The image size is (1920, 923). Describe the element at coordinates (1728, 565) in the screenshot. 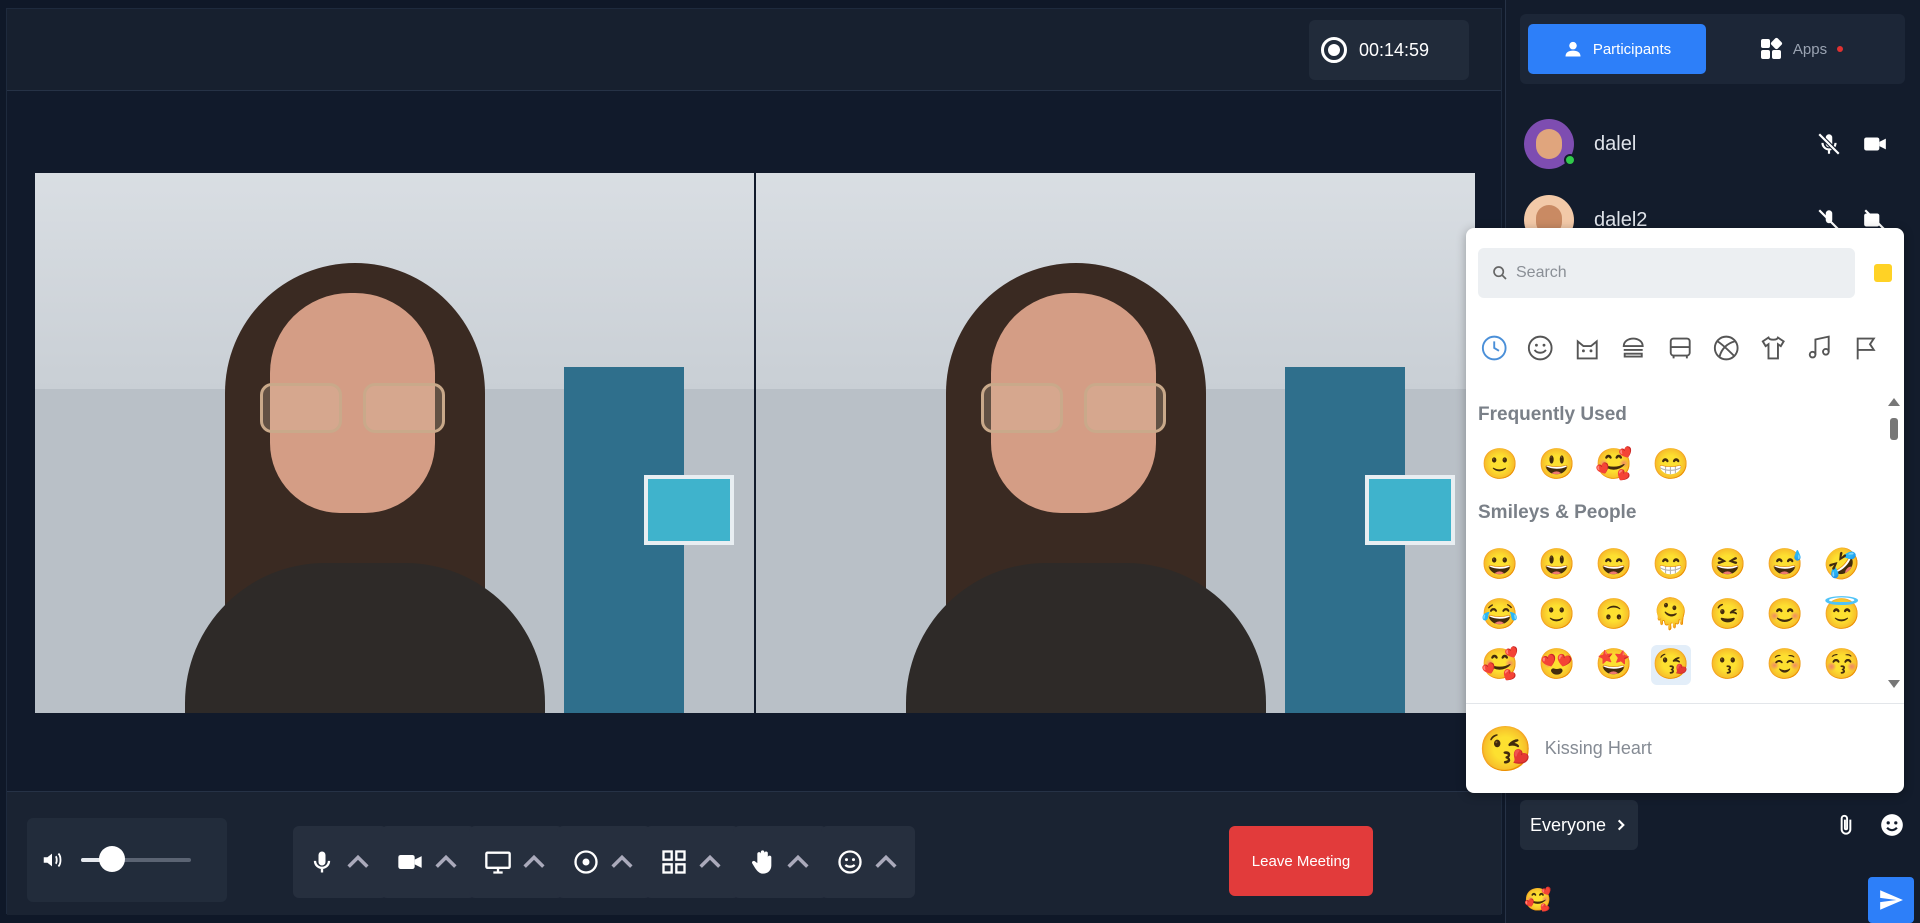

I see `emoji-option: 😆` at that location.